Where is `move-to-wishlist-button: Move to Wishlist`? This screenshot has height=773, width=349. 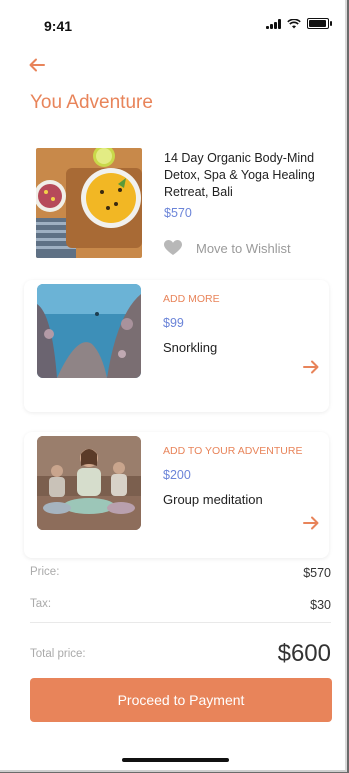
move-to-wishlist-button: Move to Wishlist is located at coordinates (227, 248).